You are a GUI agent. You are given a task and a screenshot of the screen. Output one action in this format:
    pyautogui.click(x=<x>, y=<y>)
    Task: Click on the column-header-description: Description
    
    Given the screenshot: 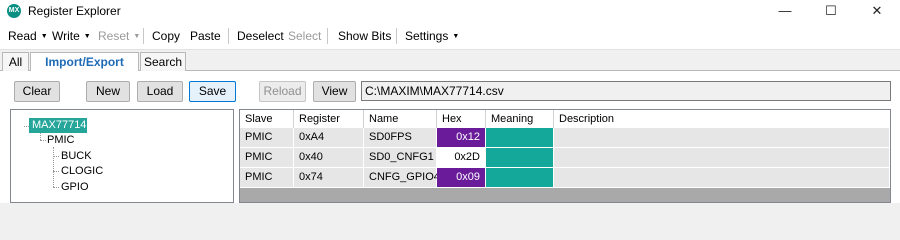 What is the action you would take?
    pyautogui.click(x=722, y=119)
    